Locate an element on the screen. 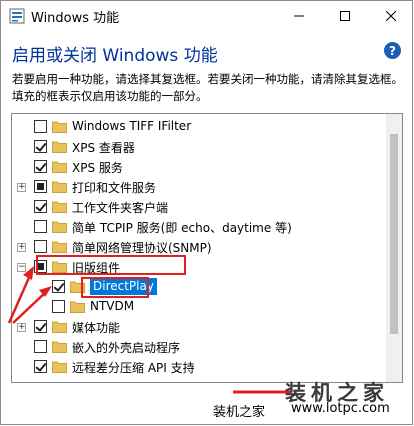  title-bar: Windows 功能 is located at coordinates (206, 16).